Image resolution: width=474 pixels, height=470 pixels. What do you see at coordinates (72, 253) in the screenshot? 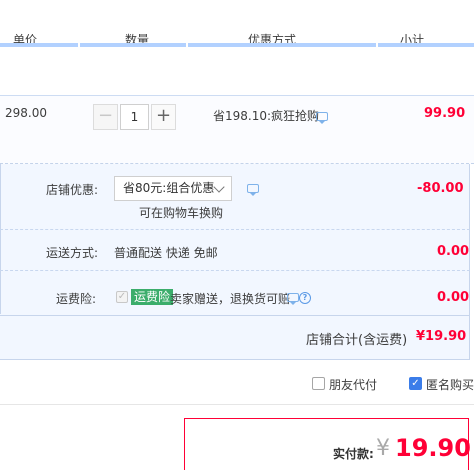
I see `shipping-label: 运送方式:` at bounding box center [72, 253].